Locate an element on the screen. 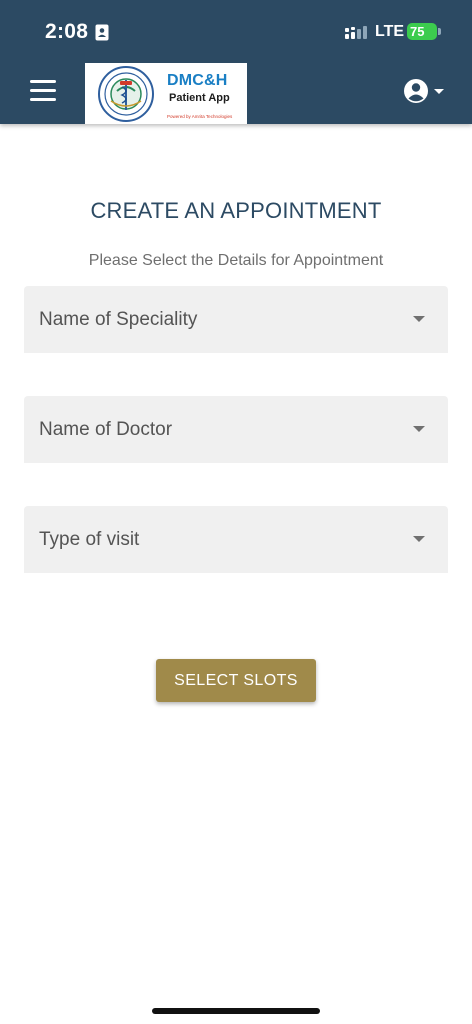  account-circle-icon is located at coordinates (425, 92).